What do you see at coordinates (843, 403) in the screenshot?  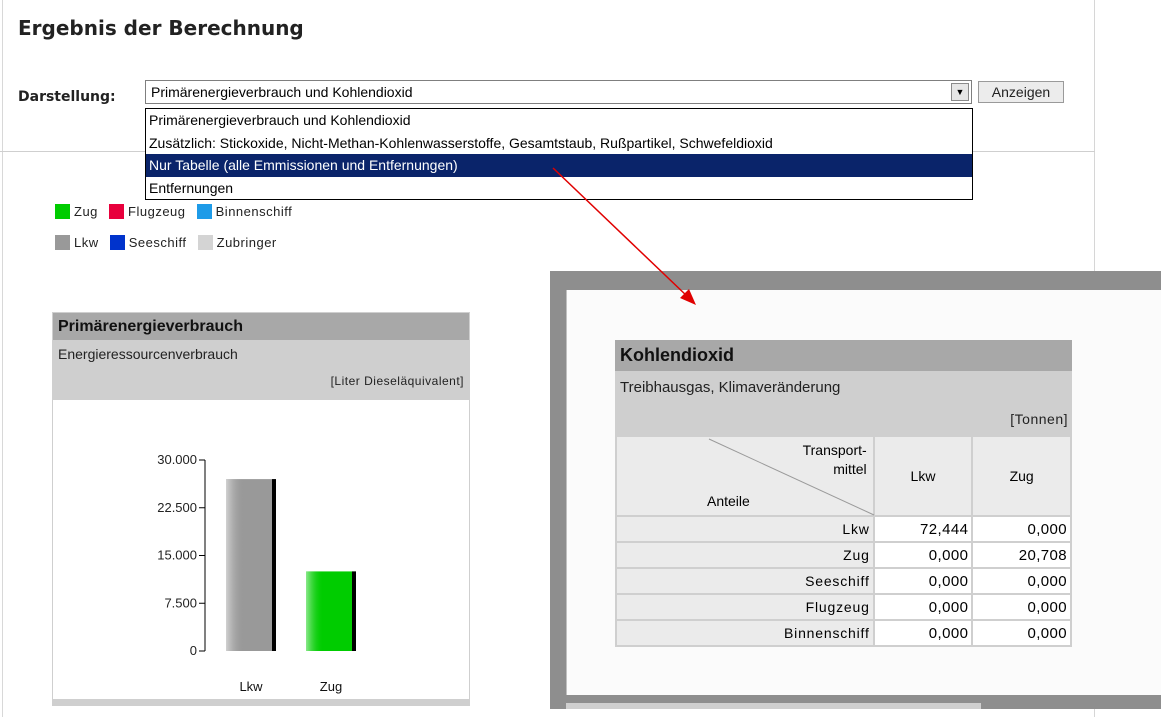 I see `co2-panel-subheader: Treibhausgas, Klimaveränderung [Tonnen]` at bounding box center [843, 403].